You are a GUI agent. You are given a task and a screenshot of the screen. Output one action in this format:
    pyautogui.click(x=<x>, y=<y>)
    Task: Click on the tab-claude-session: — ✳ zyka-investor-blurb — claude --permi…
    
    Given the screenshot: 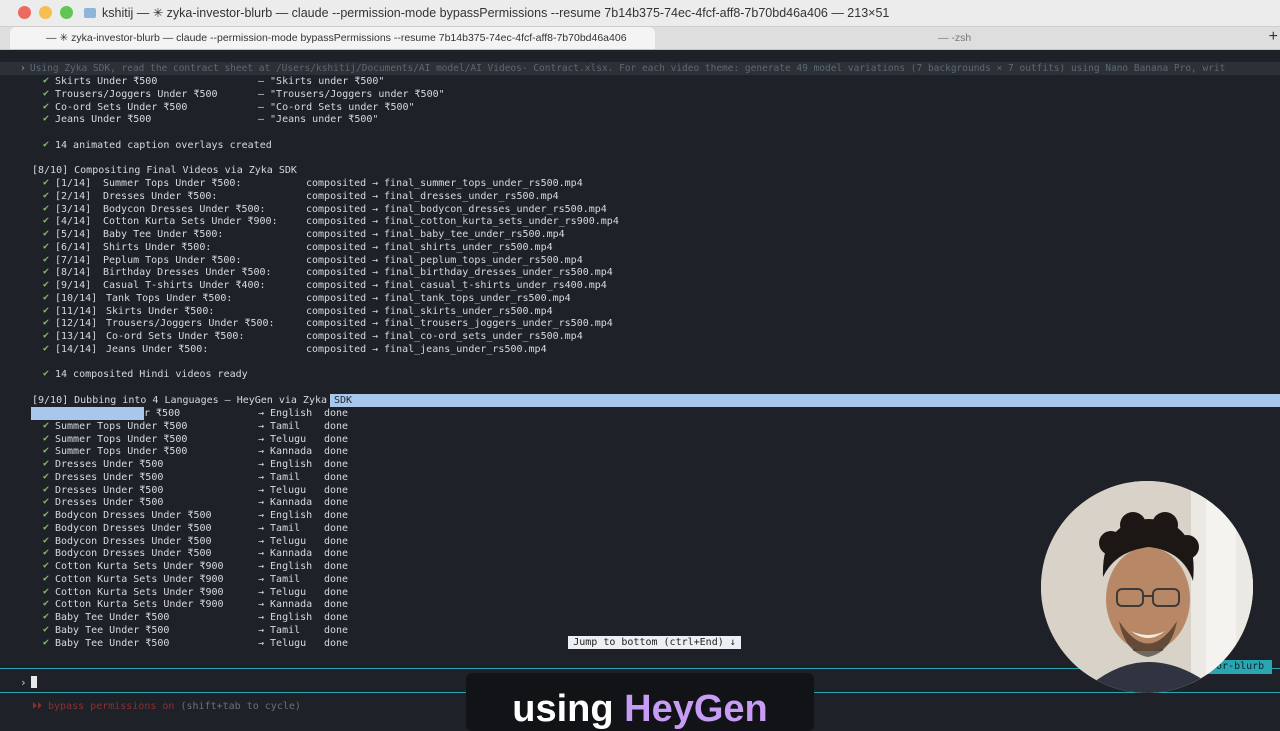 What is the action you would take?
    pyautogui.click(x=332, y=38)
    